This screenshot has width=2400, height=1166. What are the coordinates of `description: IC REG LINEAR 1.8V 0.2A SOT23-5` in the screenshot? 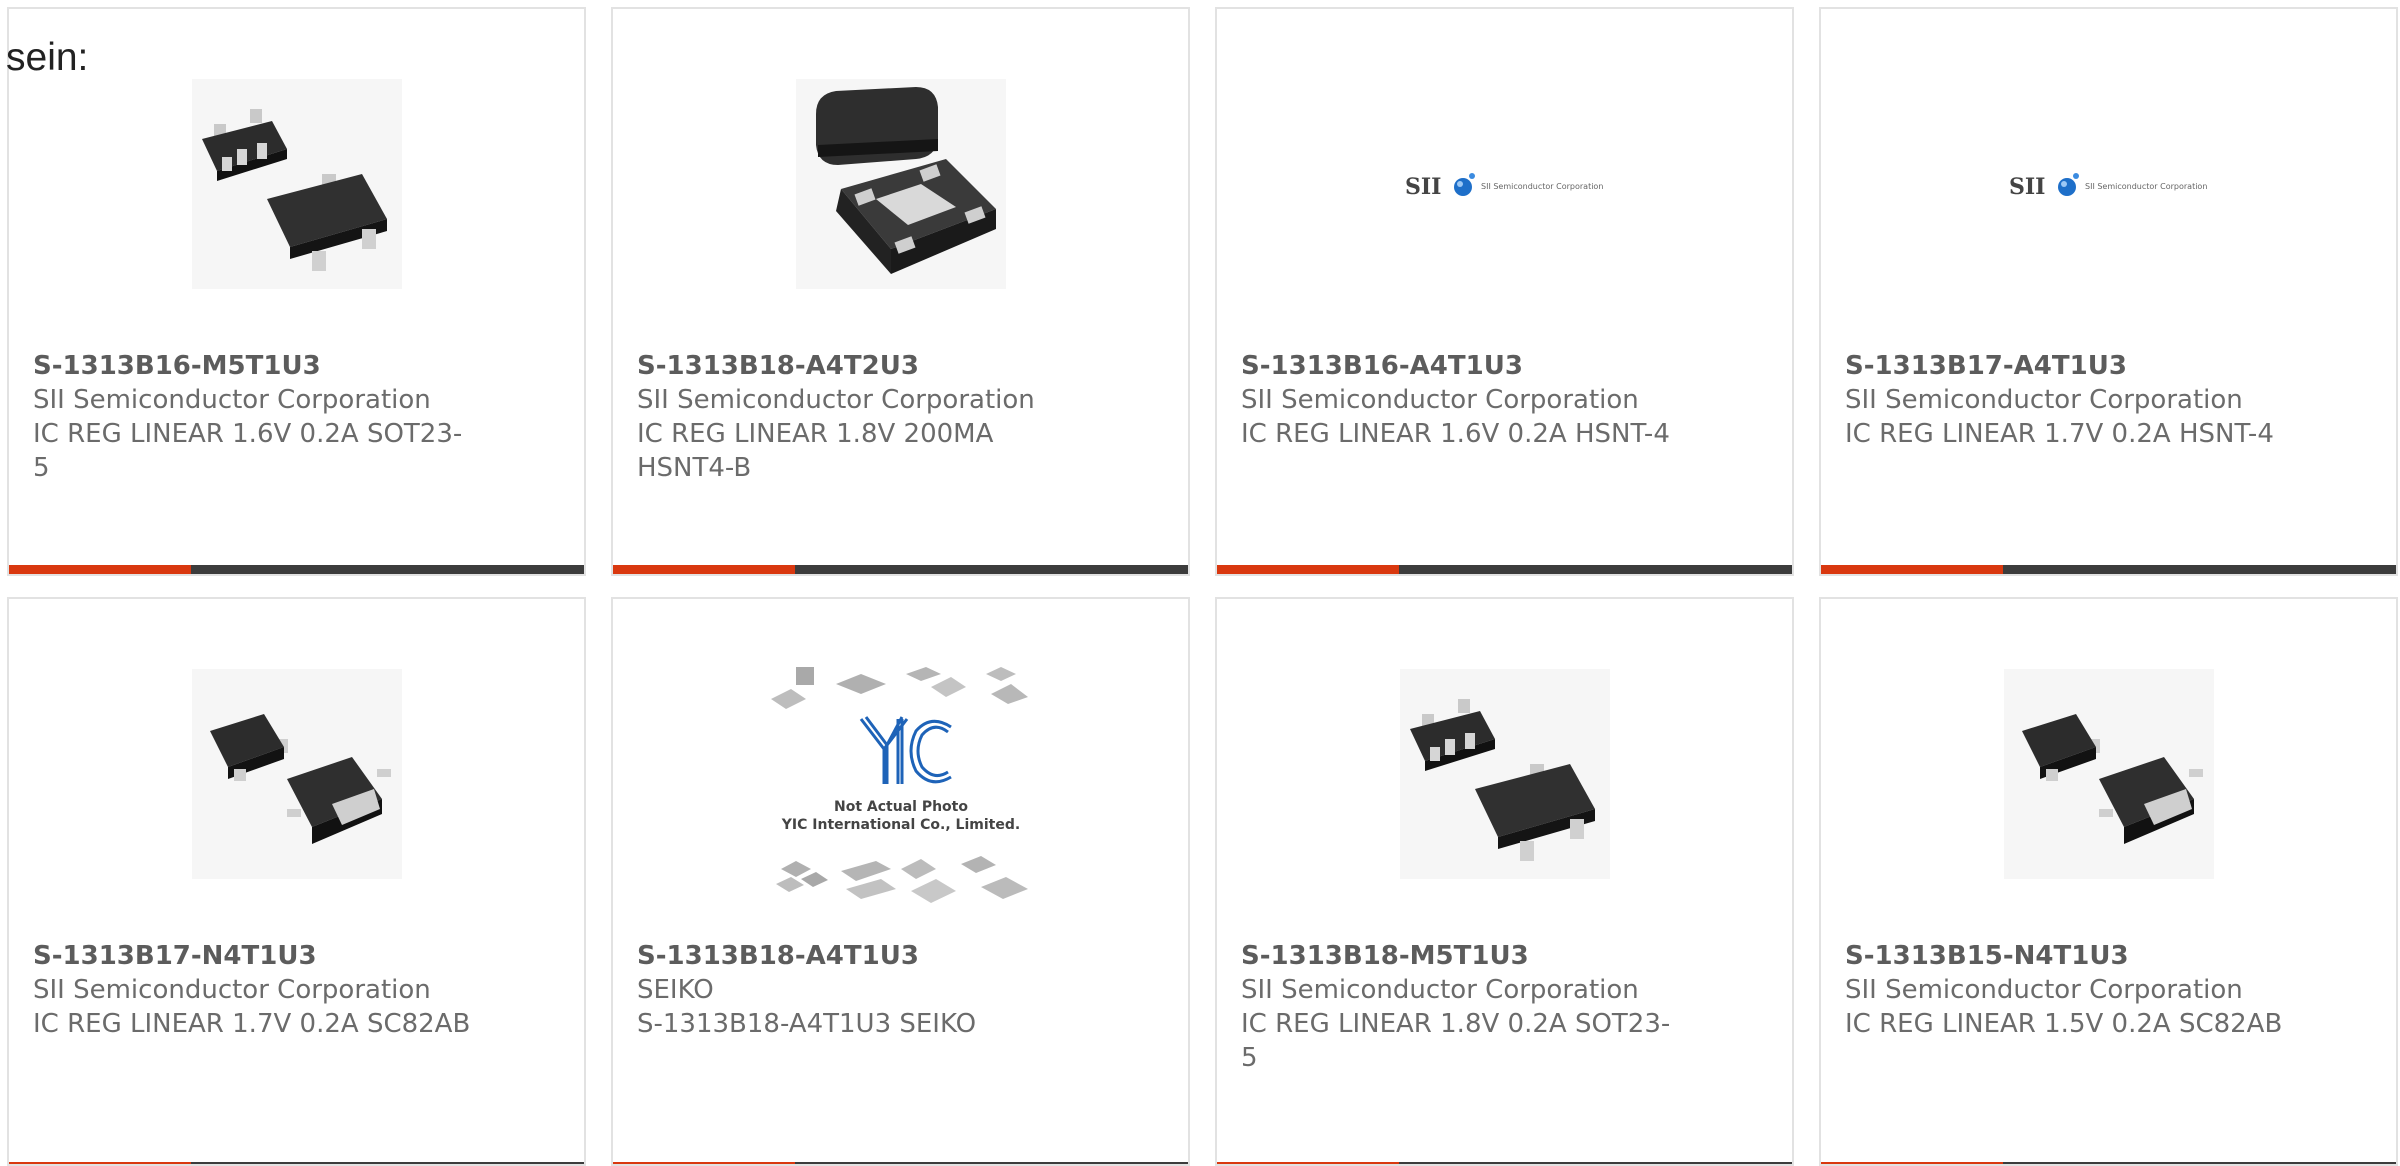 It's located at (1456, 1041).